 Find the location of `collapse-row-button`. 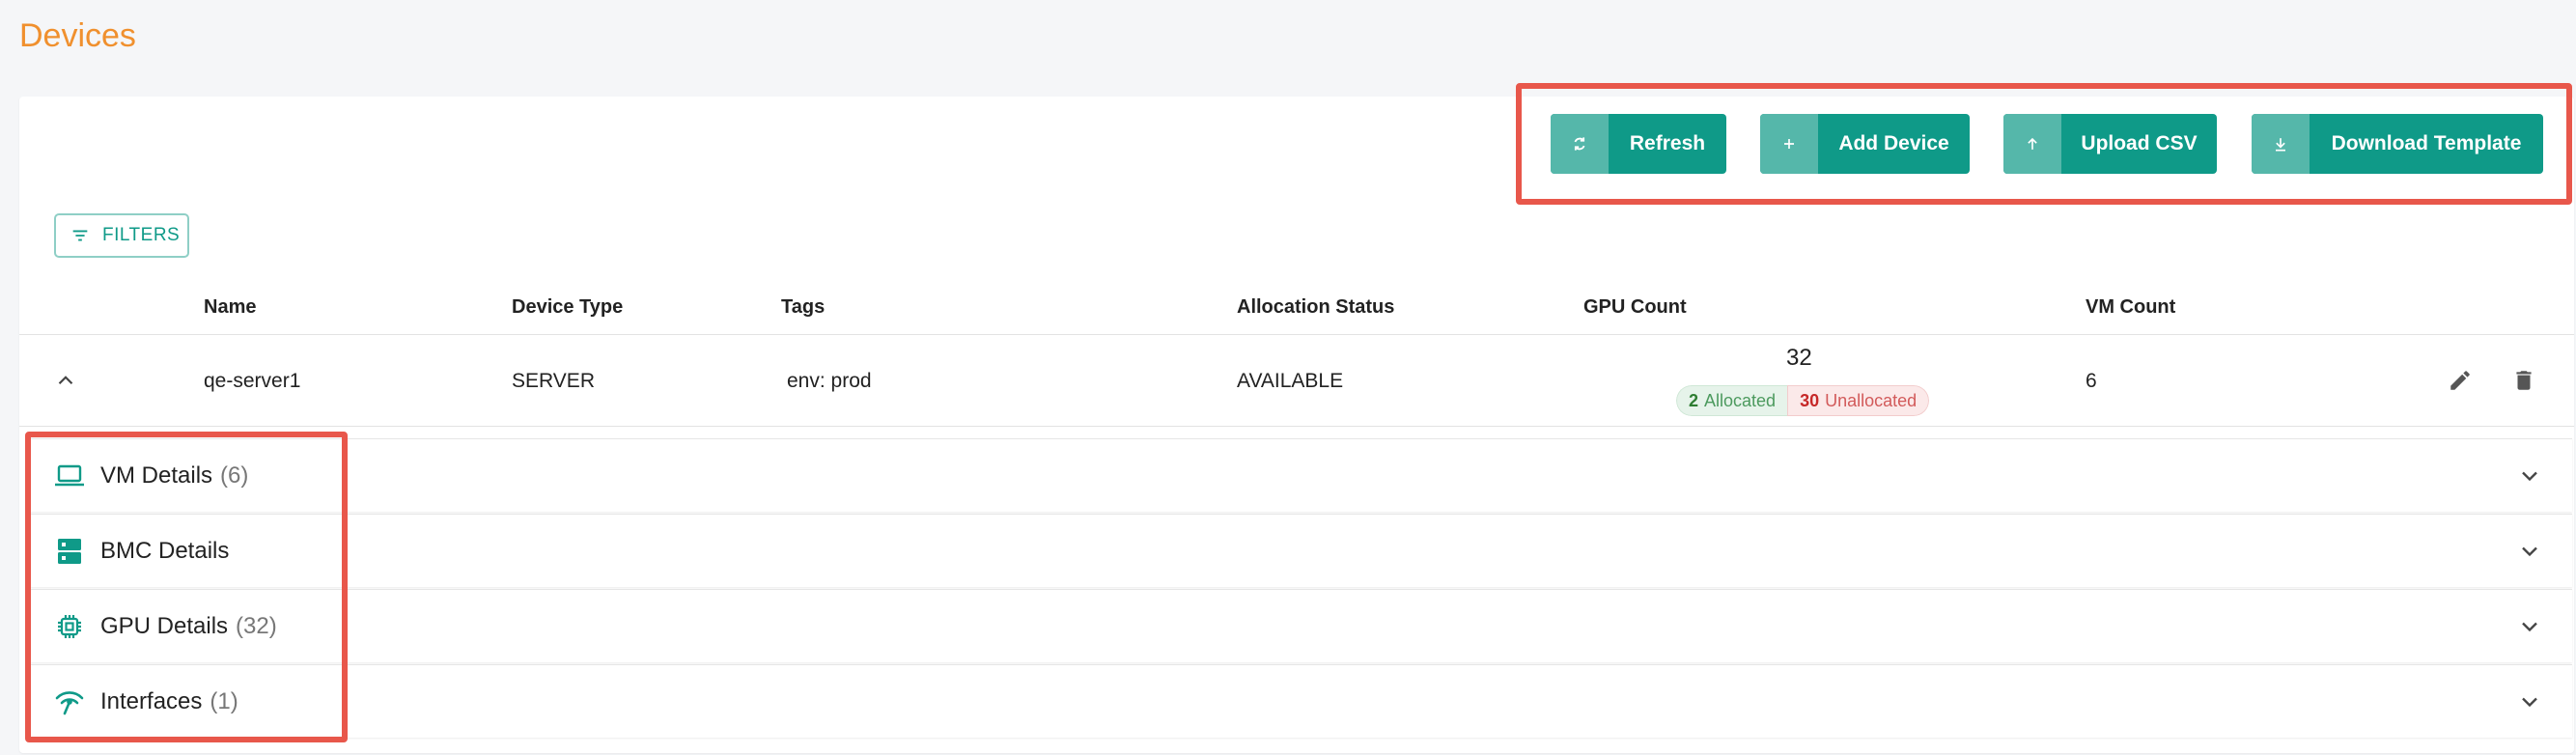

collapse-row-button is located at coordinates (66, 380).